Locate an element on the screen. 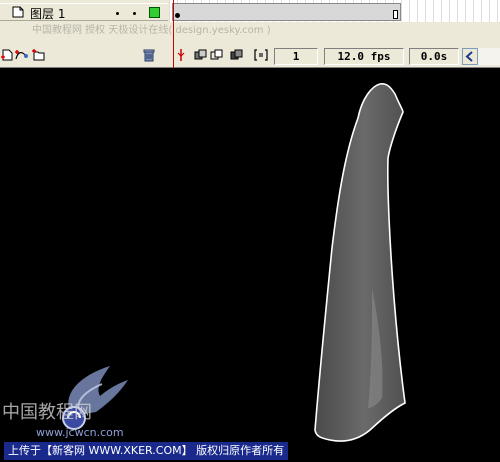  frame-rate-display: 12.0 fps is located at coordinates (364, 56).